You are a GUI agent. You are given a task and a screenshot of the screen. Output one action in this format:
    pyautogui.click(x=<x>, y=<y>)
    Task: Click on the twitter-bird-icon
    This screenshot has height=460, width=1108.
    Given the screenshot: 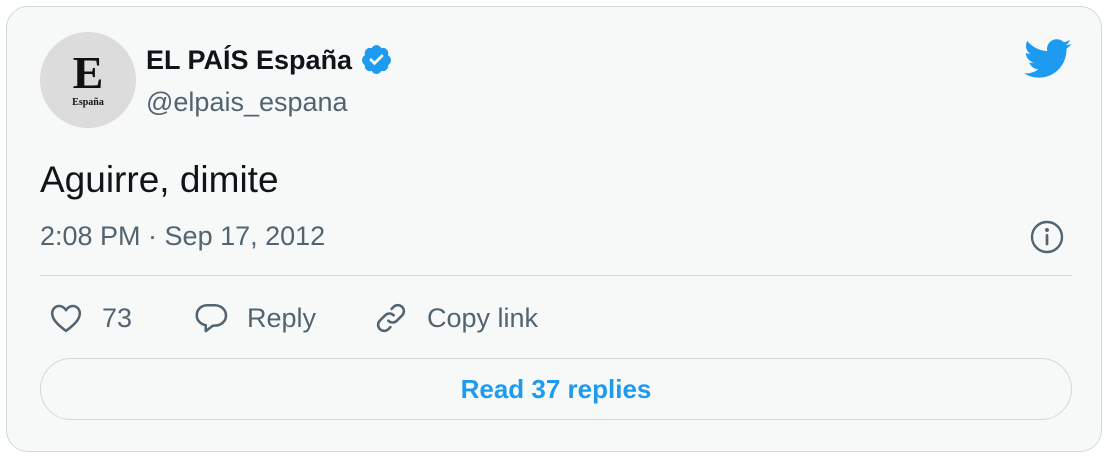 What is the action you would take?
    pyautogui.click(x=1048, y=59)
    